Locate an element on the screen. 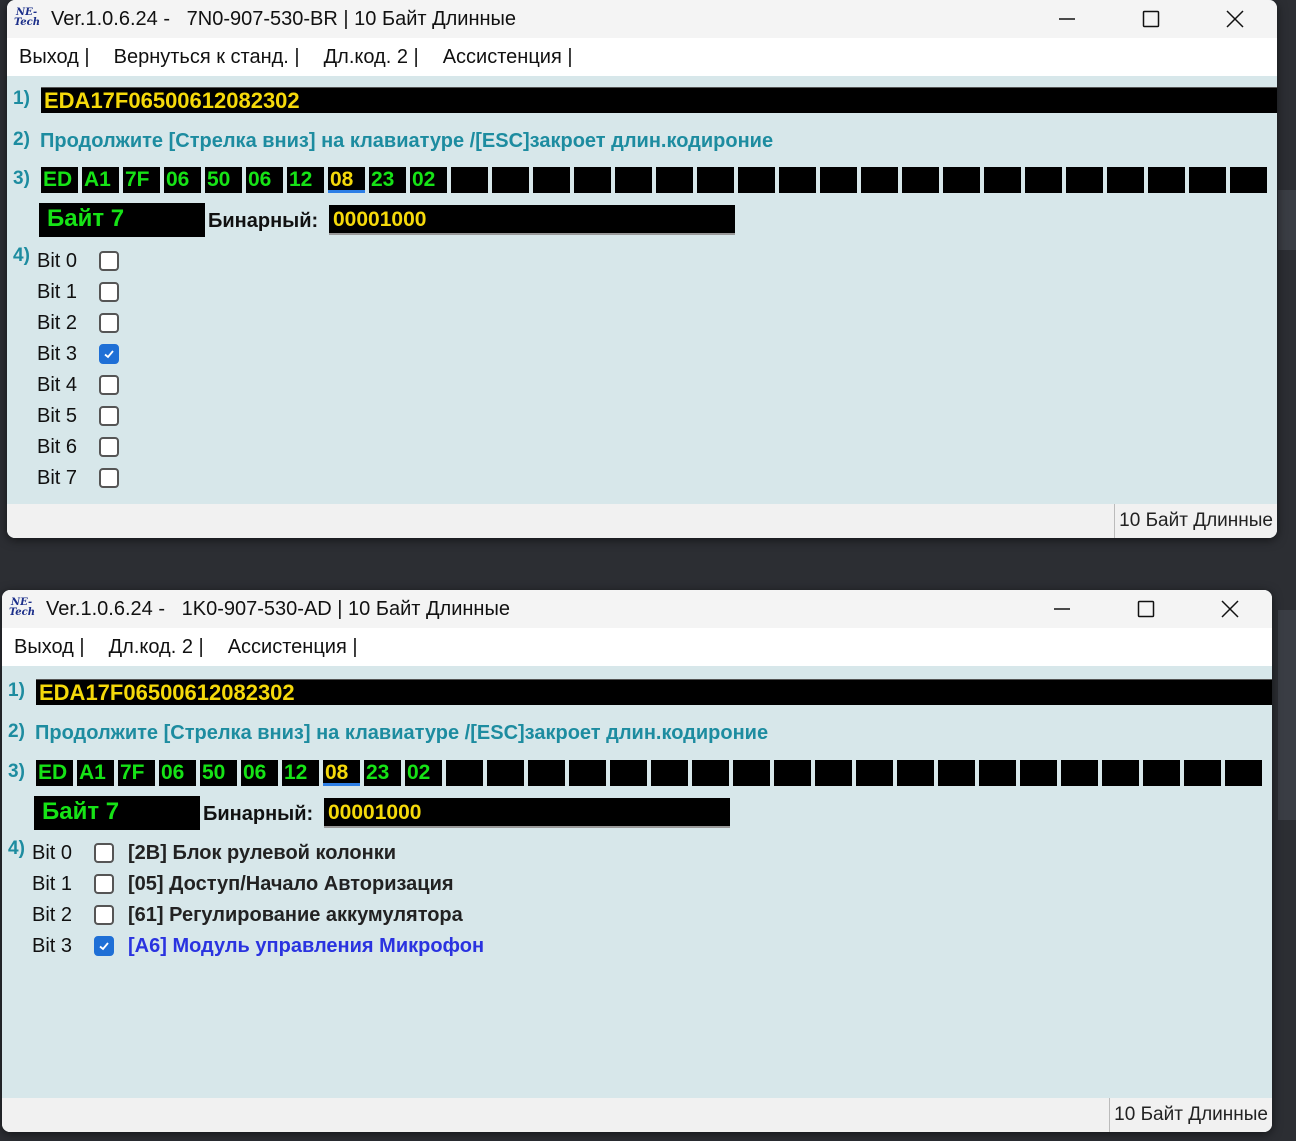 The height and width of the screenshot is (1141, 1296). bit-label: Bit 1 is located at coordinates (52, 883).